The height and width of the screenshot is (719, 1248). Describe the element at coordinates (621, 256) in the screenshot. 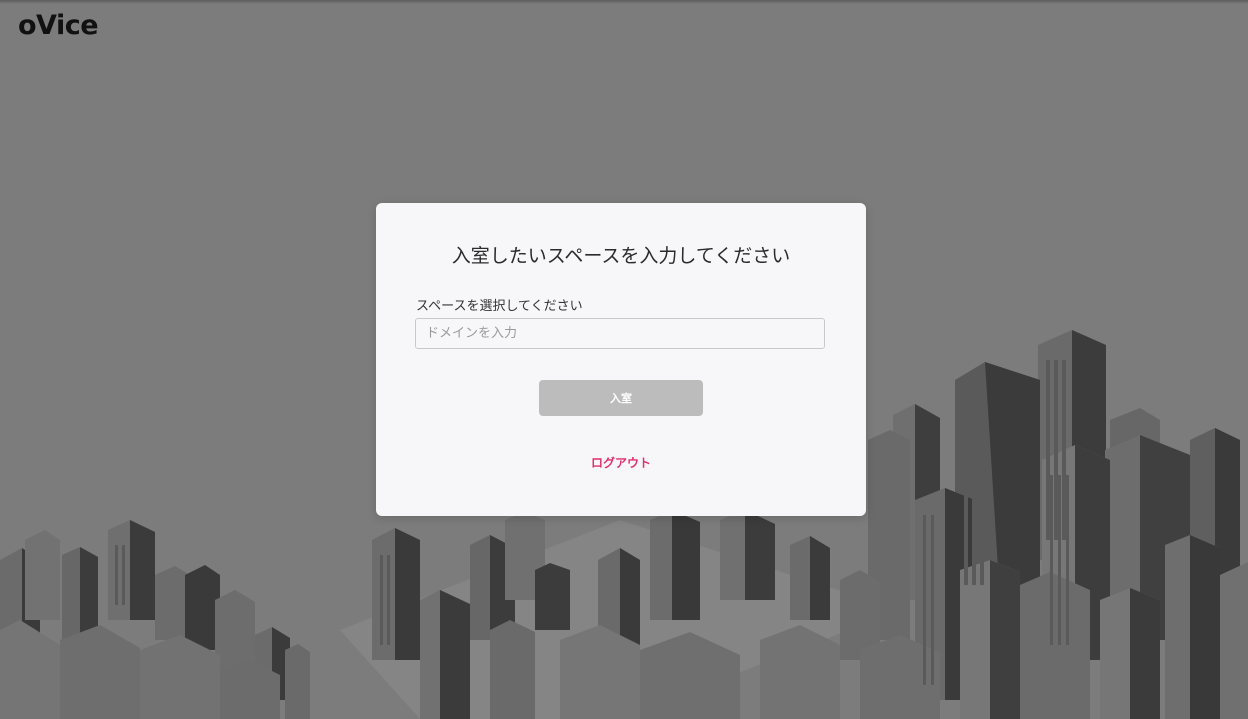

I see `dialog-title: 入室したいスペースを入力してください` at that location.